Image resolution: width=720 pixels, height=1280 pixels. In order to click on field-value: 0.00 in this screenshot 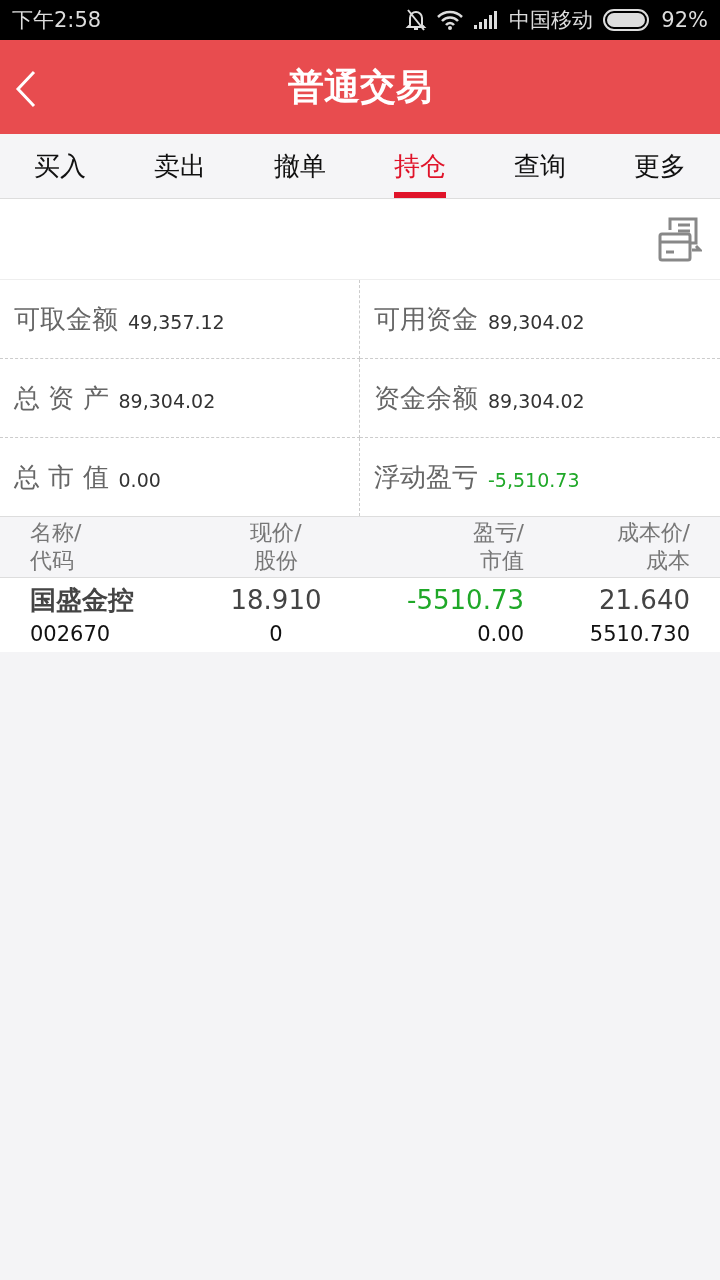, I will do `click(139, 480)`.